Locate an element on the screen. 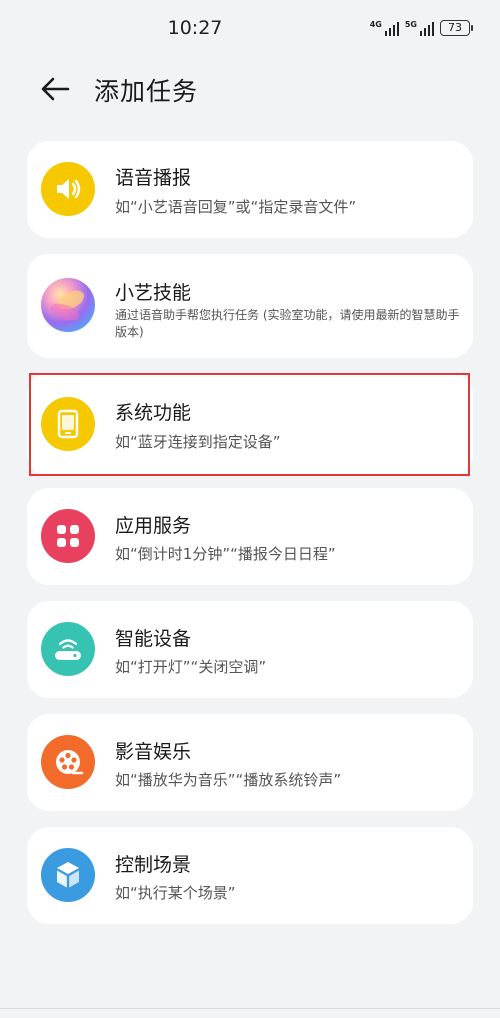 The height and width of the screenshot is (1018, 500). cube-icon is located at coordinates (68, 875).